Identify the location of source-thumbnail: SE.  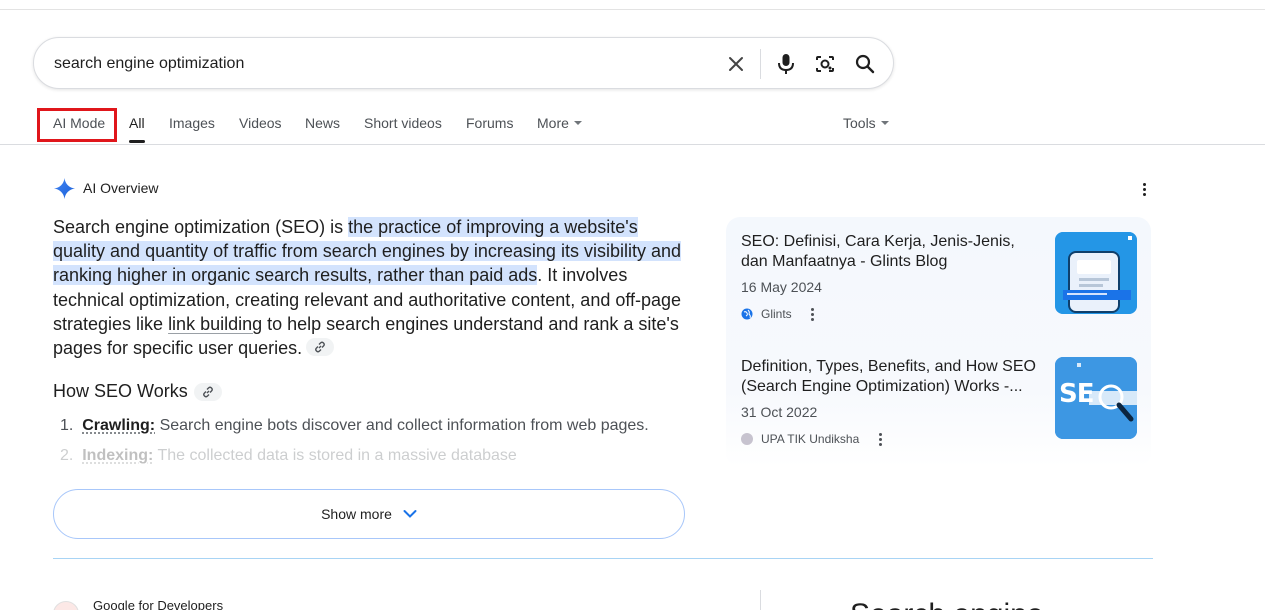
(1096, 398).